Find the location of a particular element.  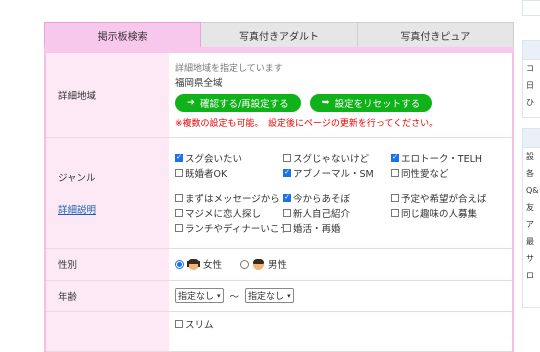

reset-settings-button: ➥ 設定をリセットする is located at coordinates (371, 102).